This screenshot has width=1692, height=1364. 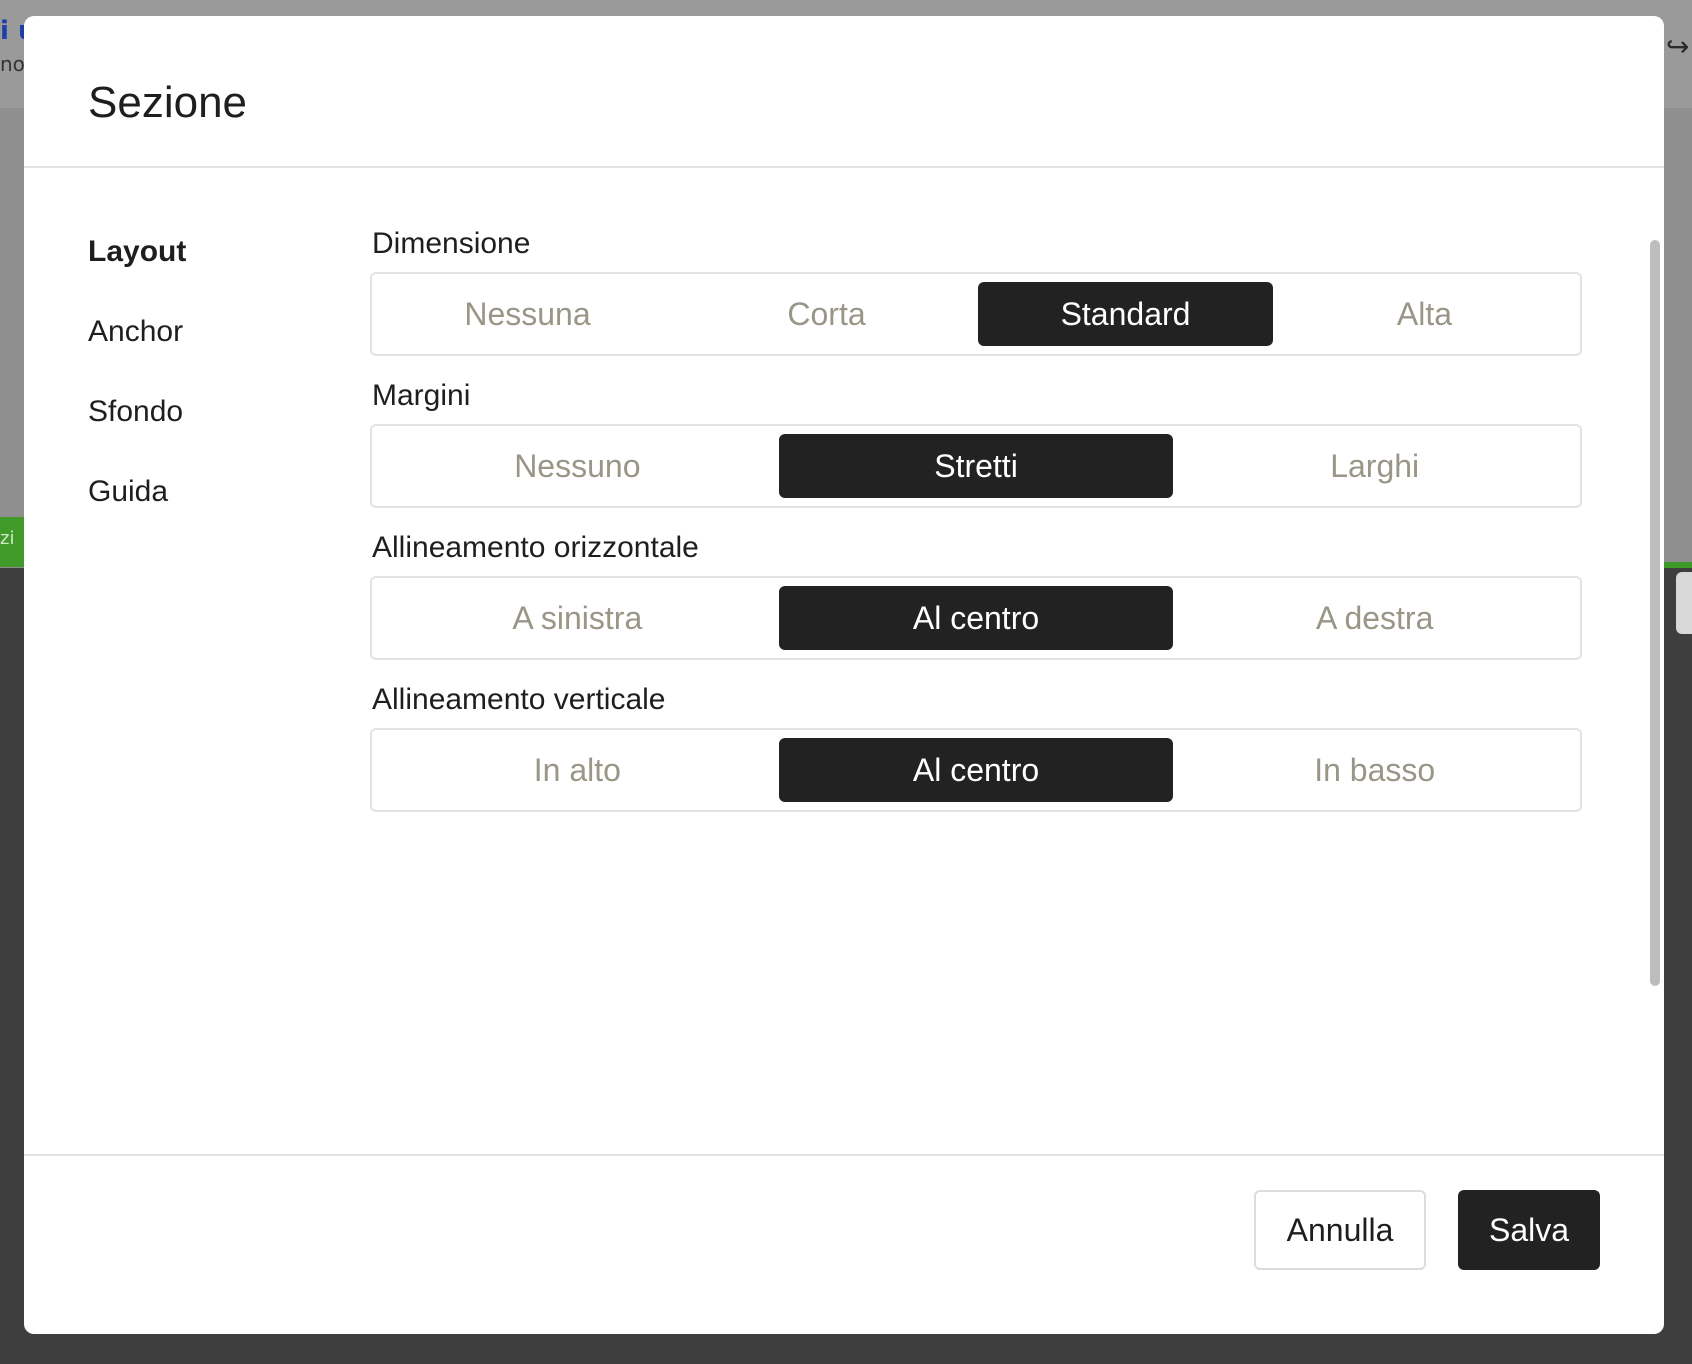 What do you see at coordinates (976, 314) in the screenshot?
I see `size-segmented-control: Nessuna Corta Standard Alta` at bounding box center [976, 314].